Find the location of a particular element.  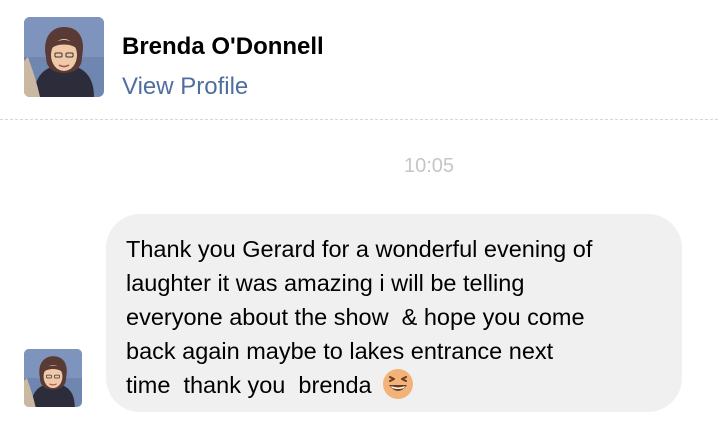

grinning-squinting-face-icon is located at coordinates (398, 384).